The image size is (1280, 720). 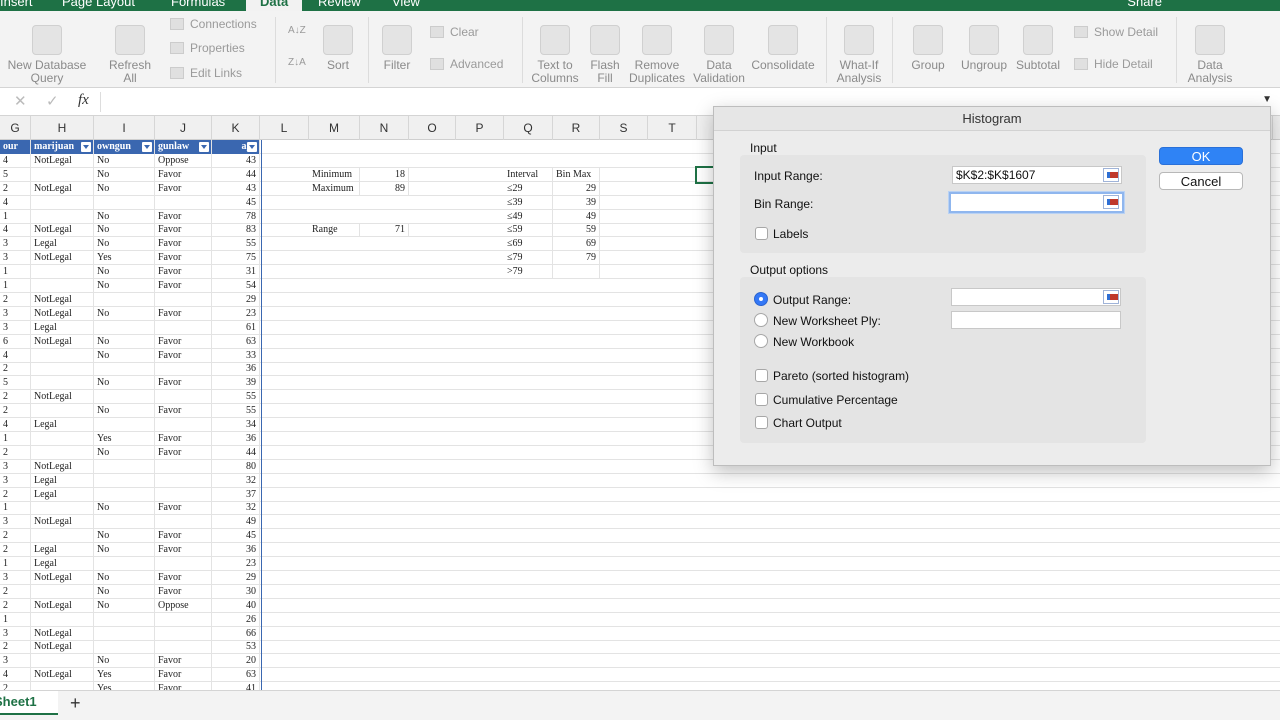 I want to click on bin-max-header: Bin Max, so click(x=576, y=174).